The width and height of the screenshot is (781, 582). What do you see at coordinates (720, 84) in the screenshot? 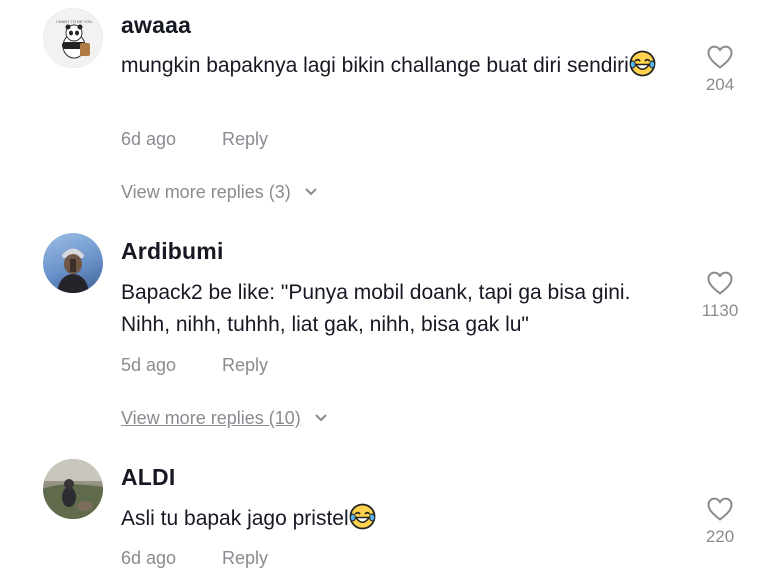
I see `like-count: 204` at bounding box center [720, 84].